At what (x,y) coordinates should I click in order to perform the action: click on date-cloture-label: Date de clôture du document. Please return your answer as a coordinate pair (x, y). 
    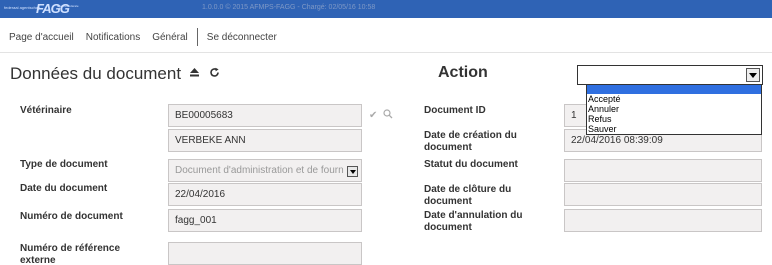
    Looking at the image, I should click on (468, 195).